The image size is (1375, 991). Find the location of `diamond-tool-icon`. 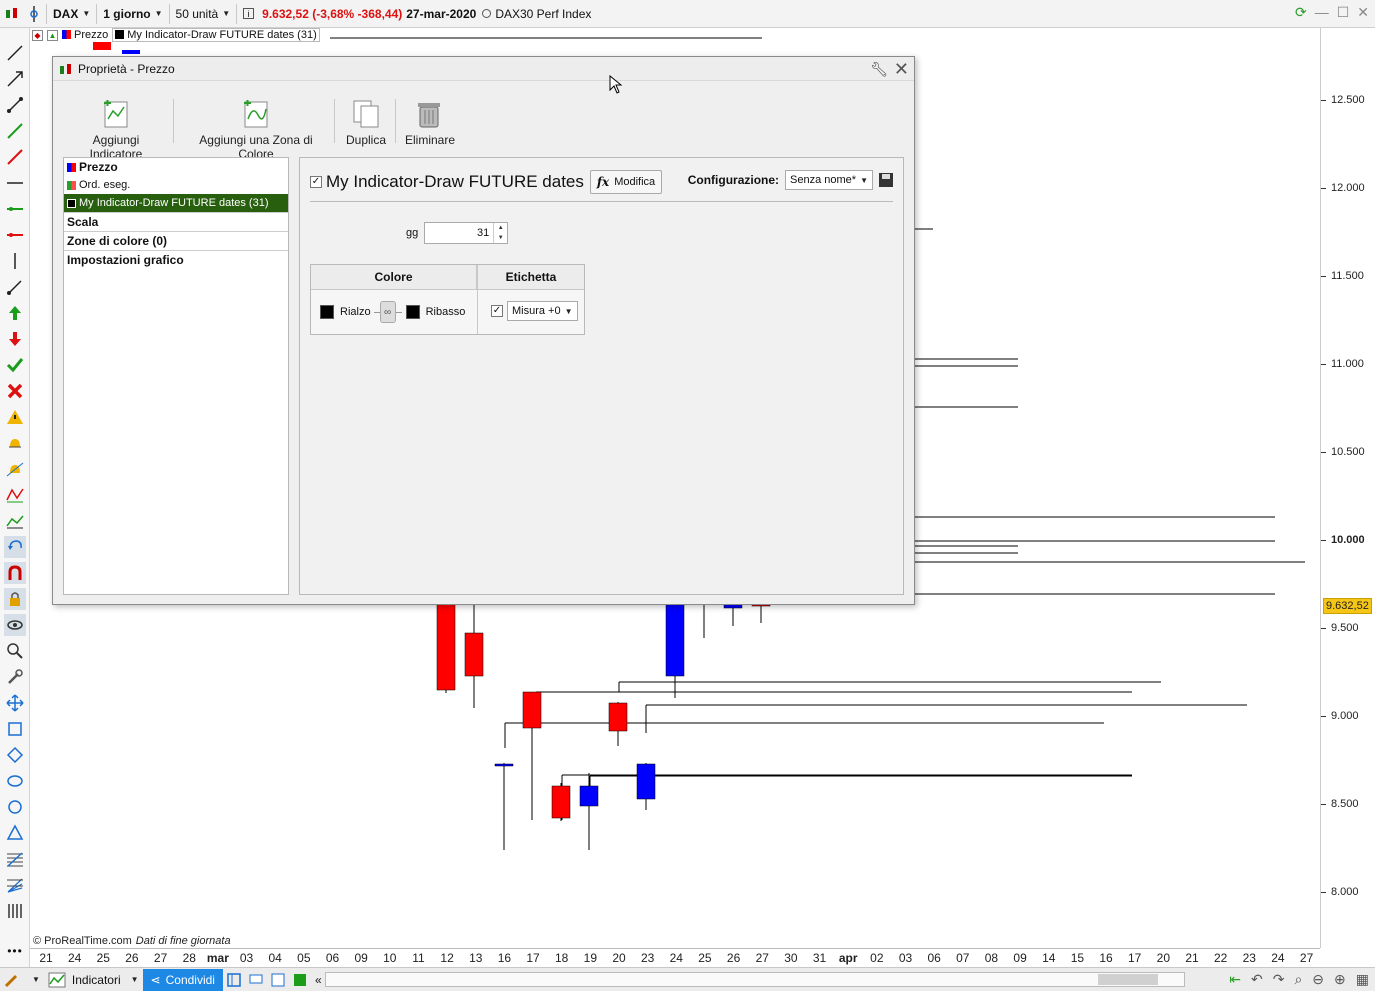

diamond-tool-icon is located at coordinates (15, 755).